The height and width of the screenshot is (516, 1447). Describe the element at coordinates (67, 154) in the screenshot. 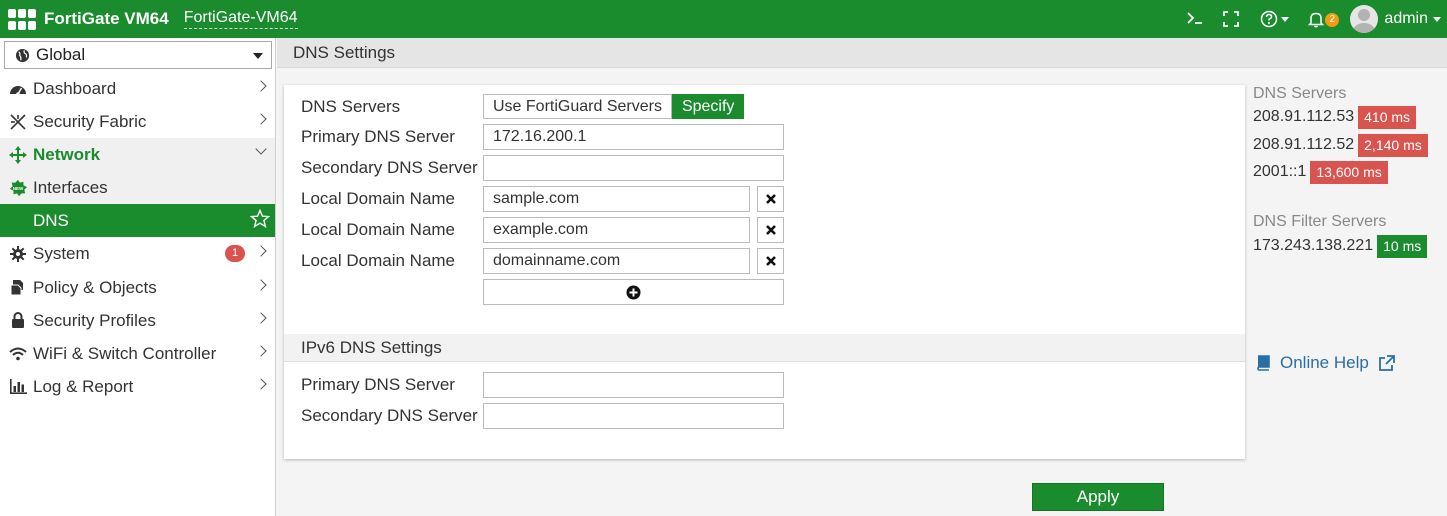

I see `sidebar-item-label: Network` at that location.